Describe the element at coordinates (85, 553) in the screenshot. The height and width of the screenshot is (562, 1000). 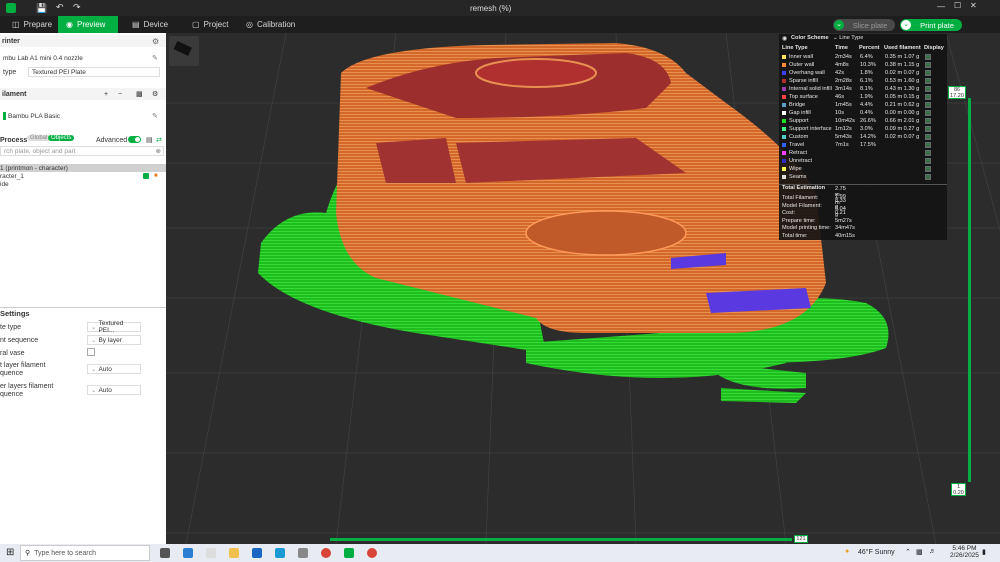
I see `taskbar-search-input: ⚲ Type here to search` at that location.